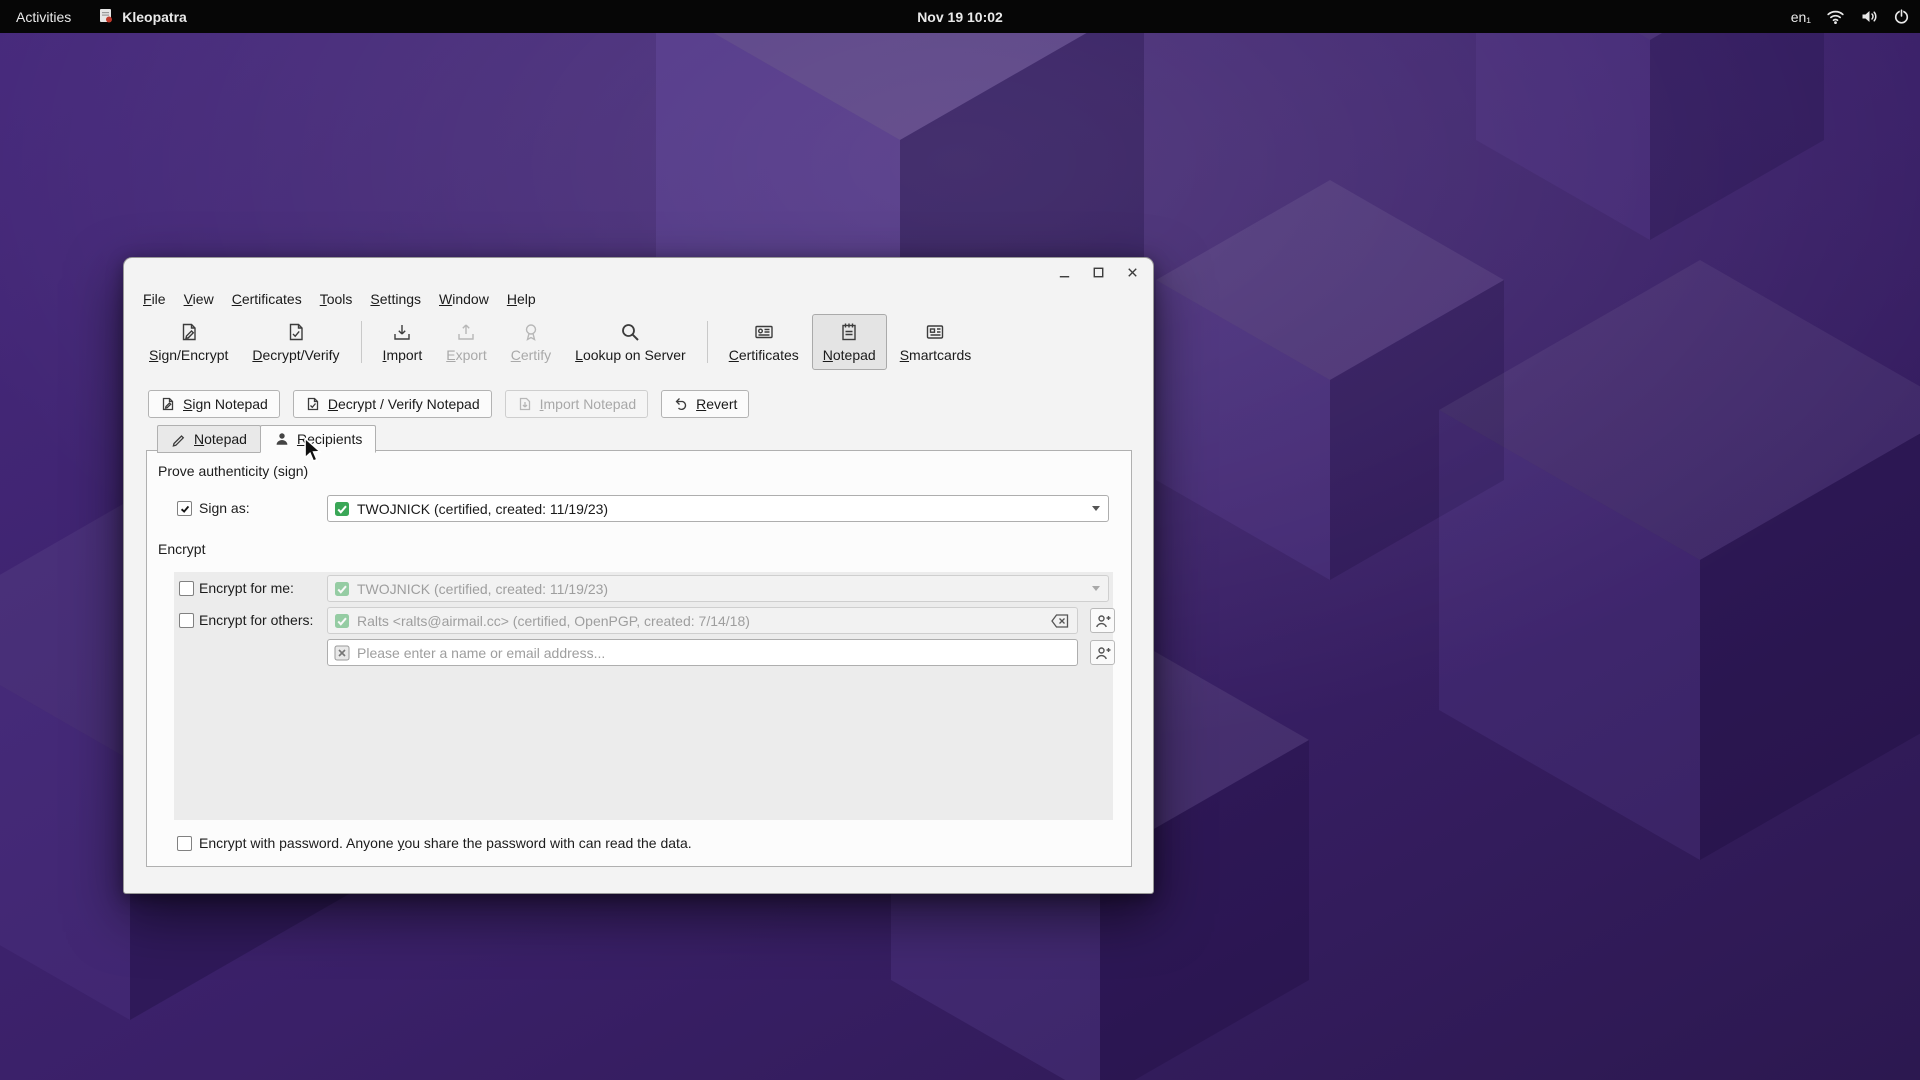  I want to click on clock: Nov 19 10:02, so click(960, 17).